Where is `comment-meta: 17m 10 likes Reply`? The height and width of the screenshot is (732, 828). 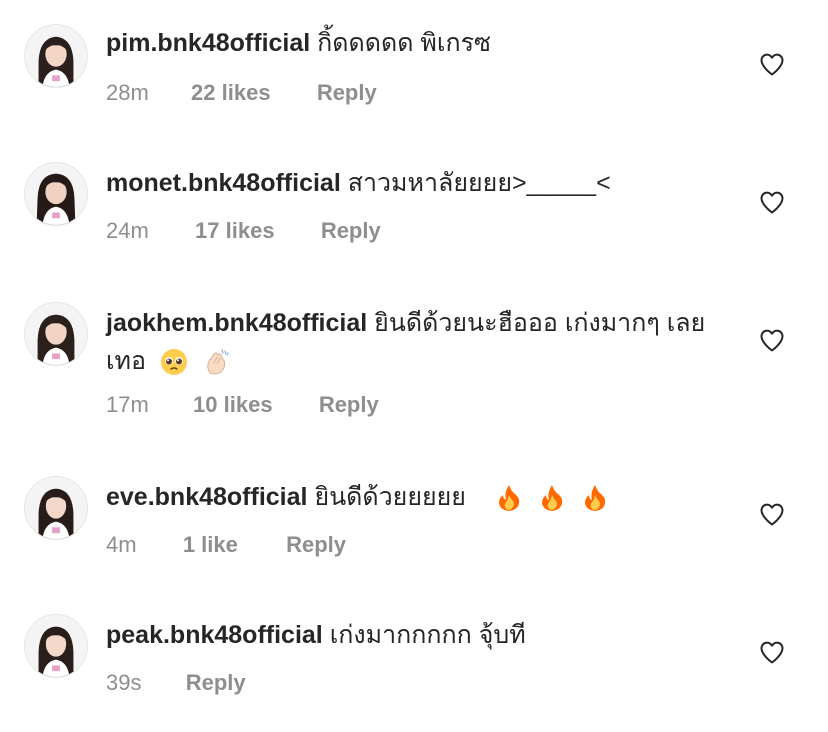
comment-meta: 17m 10 likes Reply is located at coordinates (242, 405).